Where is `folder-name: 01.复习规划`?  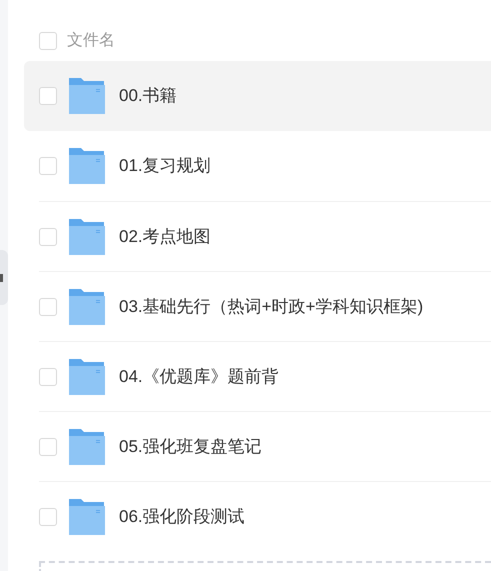 folder-name: 01.复习规划 is located at coordinates (165, 166).